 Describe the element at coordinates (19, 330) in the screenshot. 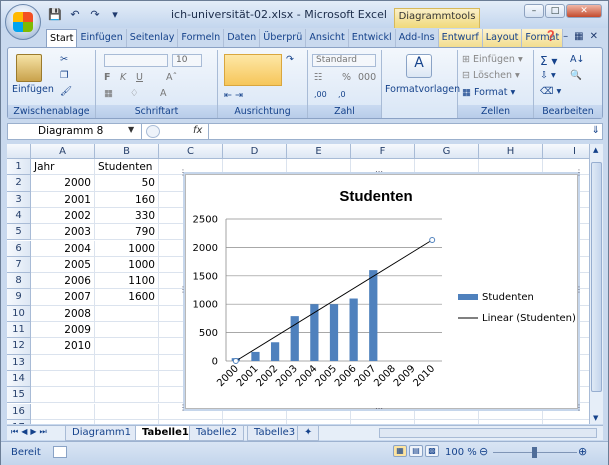

I see `row-header: 11` at that location.